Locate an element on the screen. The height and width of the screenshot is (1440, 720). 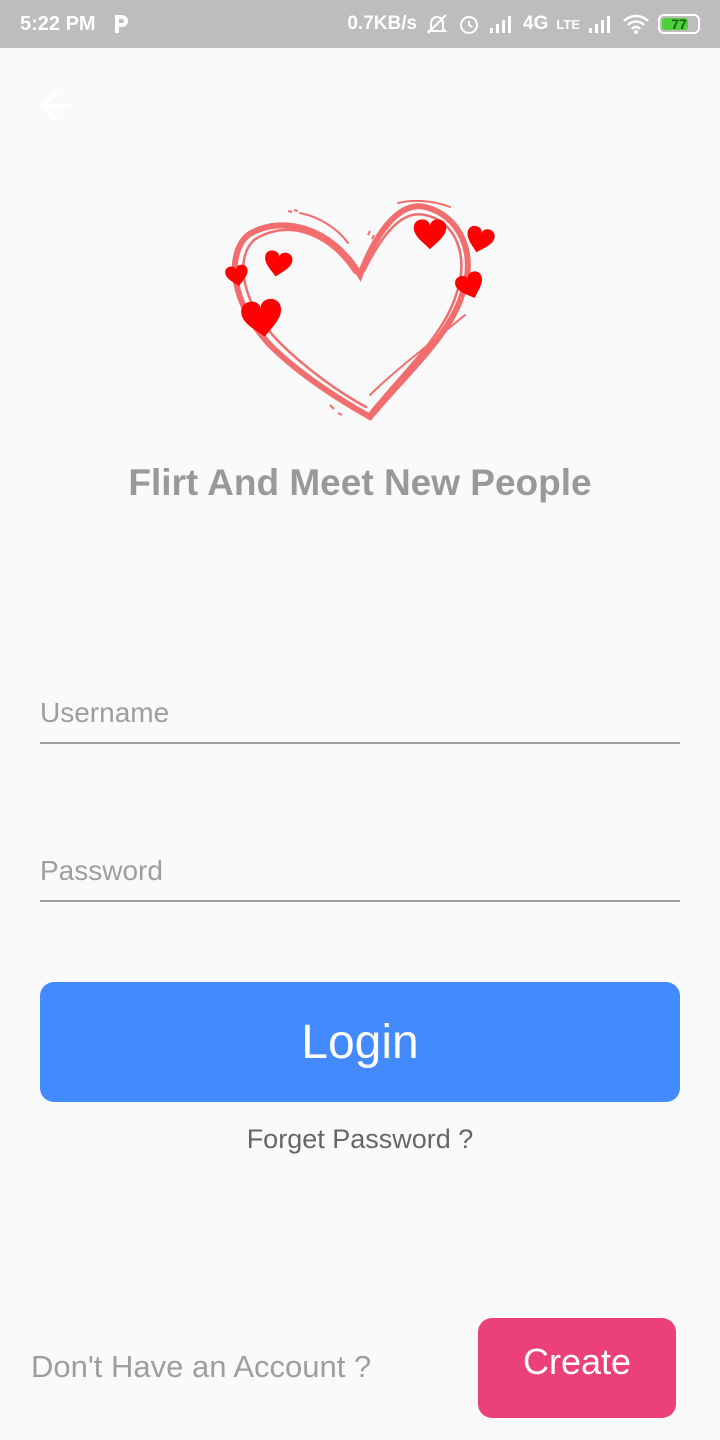
p-app-icon is located at coordinates (121, 24).